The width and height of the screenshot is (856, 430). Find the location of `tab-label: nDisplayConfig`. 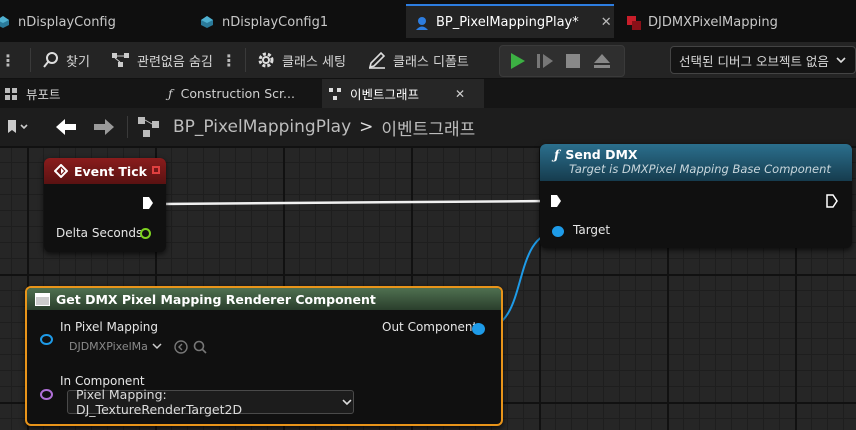

tab-label: nDisplayConfig is located at coordinates (67, 22).